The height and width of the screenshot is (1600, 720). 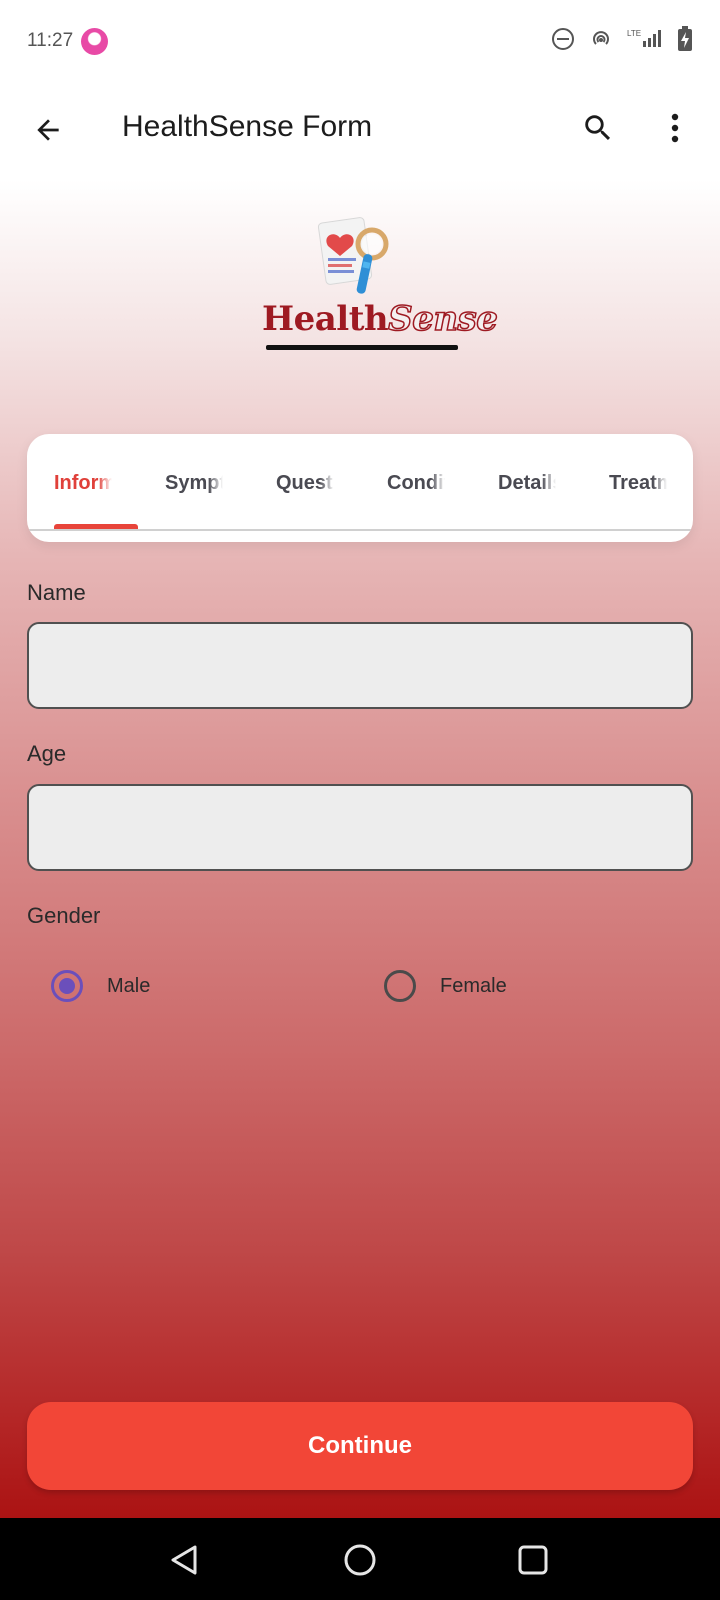 What do you see at coordinates (473, 985) in the screenshot?
I see `radio-female-label: Female` at bounding box center [473, 985].